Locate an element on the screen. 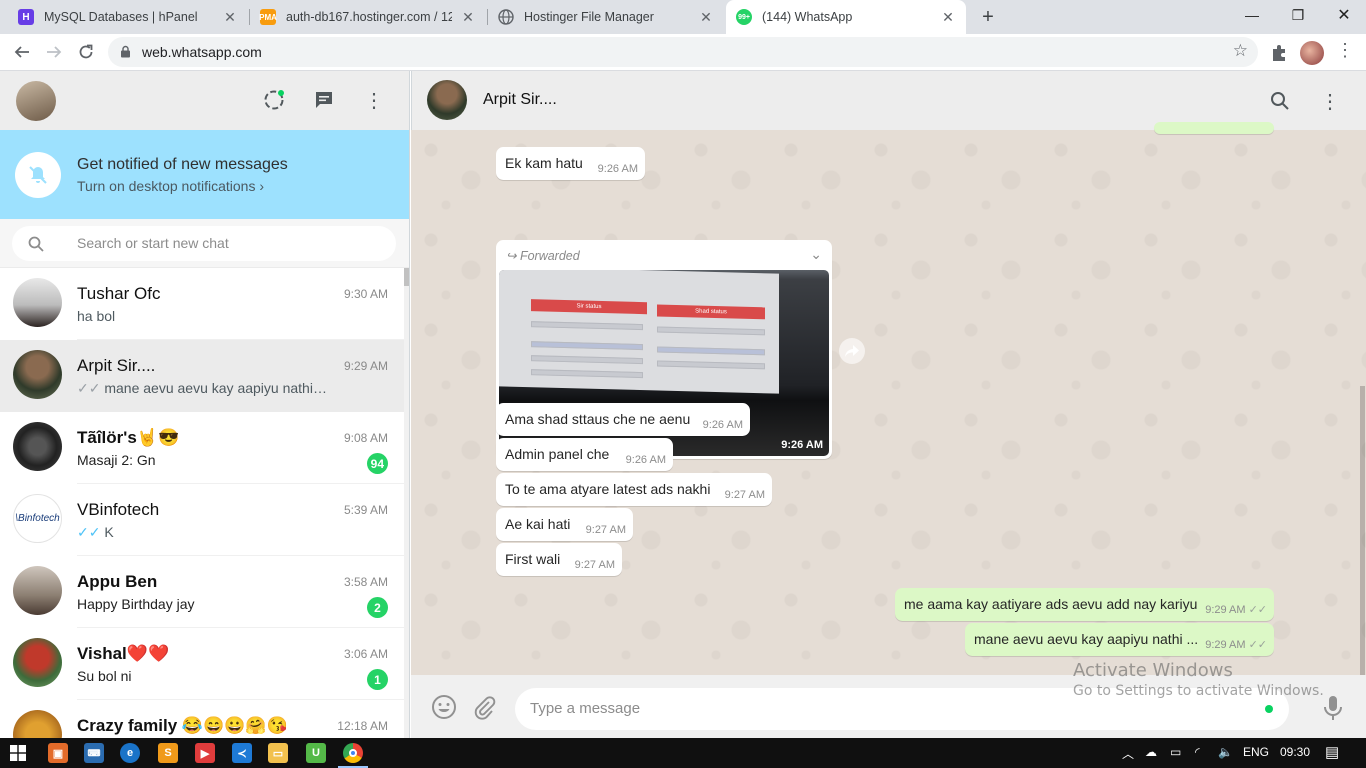 The image size is (1366, 768). chevron-down-icon: ⌄ is located at coordinates (816, 254).